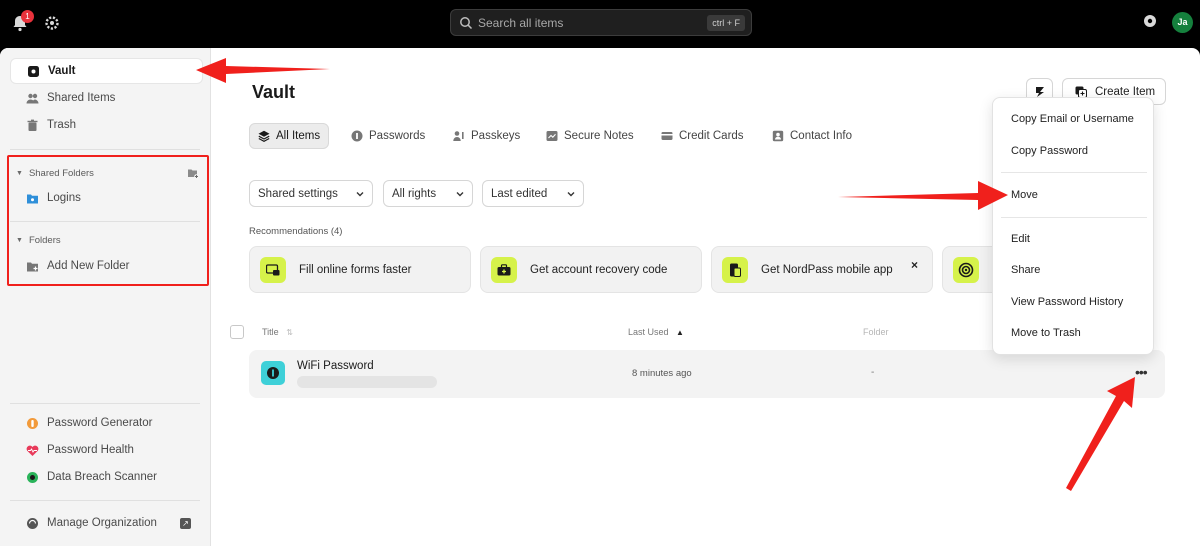 Image resolution: width=1200 pixels, height=546 pixels. I want to click on tab-all-items: All Items, so click(289, 136).